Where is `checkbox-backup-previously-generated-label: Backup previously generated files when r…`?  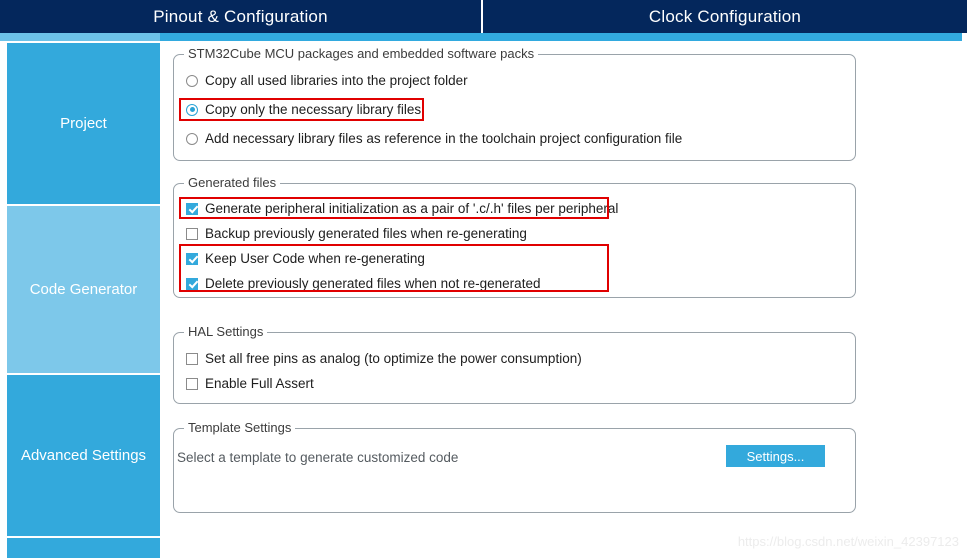 checkbox-backup-previously-generated-label: Backup previously generated files when r… is located at coordinates (366, 233).